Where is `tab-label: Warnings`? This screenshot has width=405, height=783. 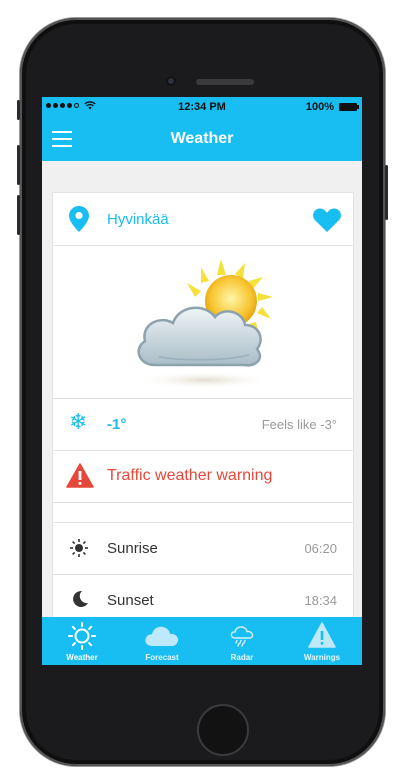
tab-label: Warnings is located at coordinates (322, 657).